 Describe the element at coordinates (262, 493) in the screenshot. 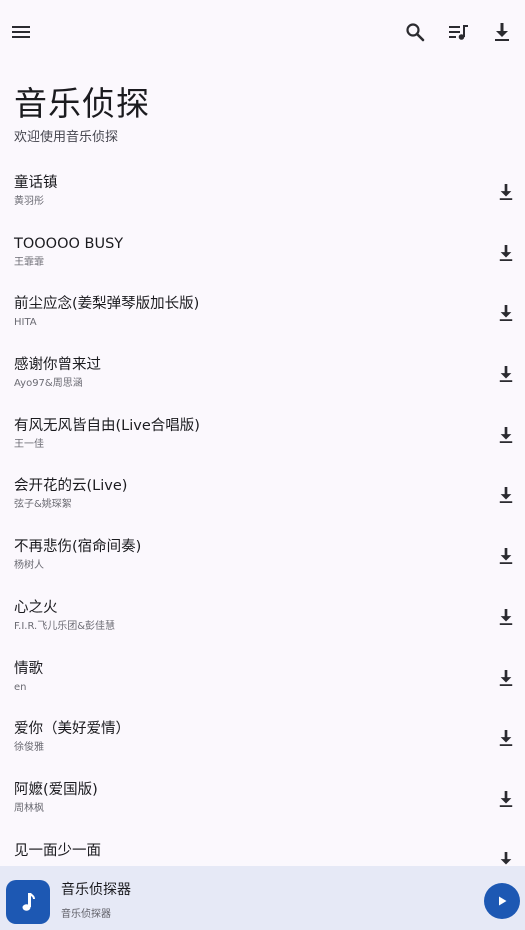

I see `song-row: 会开花的云(Live) 弦子&姚琛絮` at that location.